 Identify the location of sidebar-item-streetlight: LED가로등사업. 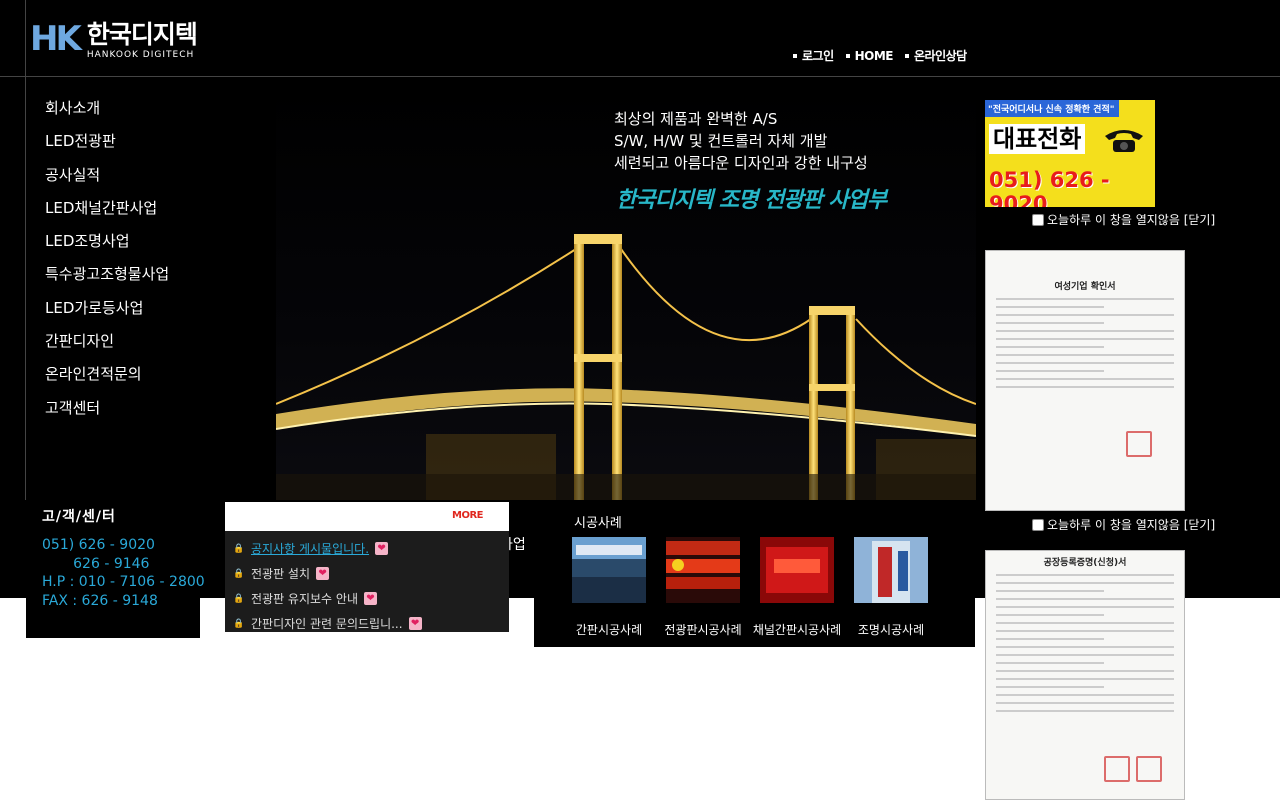
(107, 313).